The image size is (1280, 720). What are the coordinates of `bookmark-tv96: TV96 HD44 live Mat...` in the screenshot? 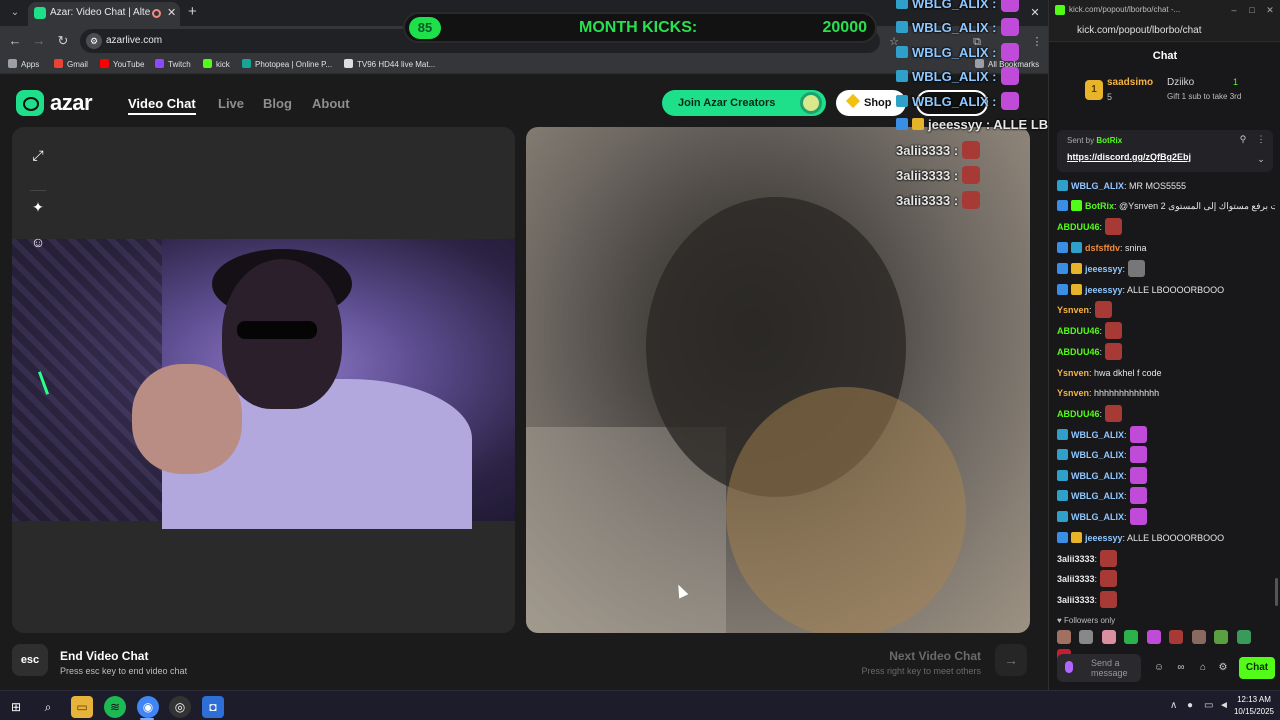 It's located at (389, 64).